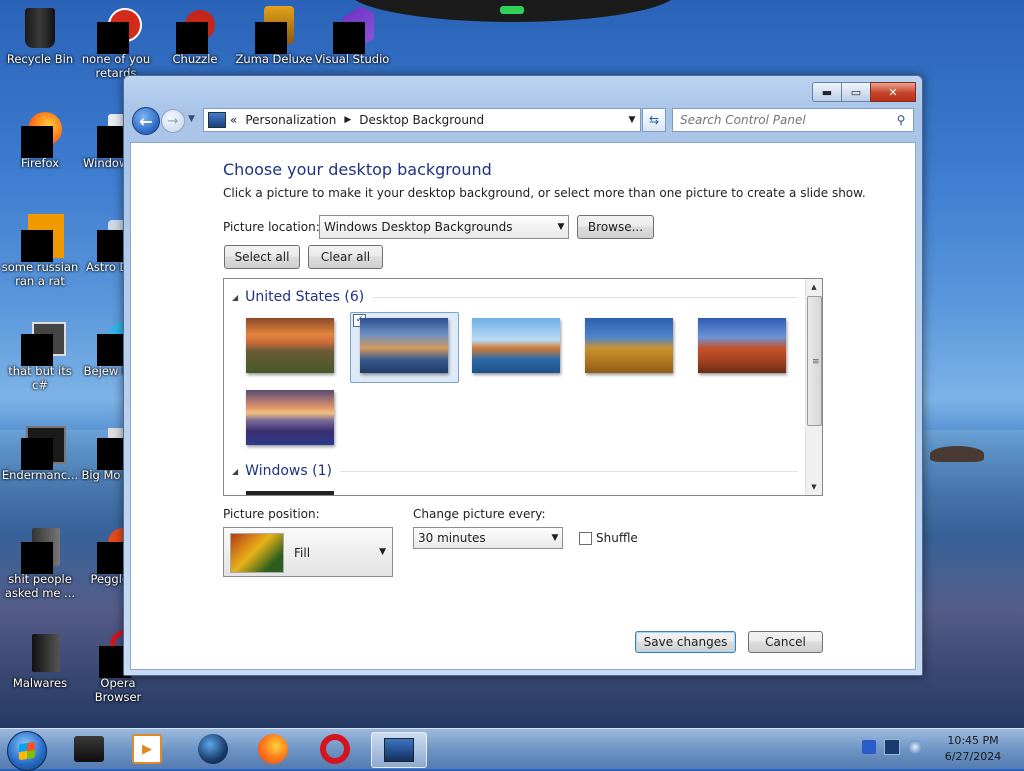 This screenshot has height=771, width=1024. What do you see at coordinates (629, 345) in the screenshot?
I see `wallpaper-thumbnail-hay-bale` at bounding box center [629, 345].